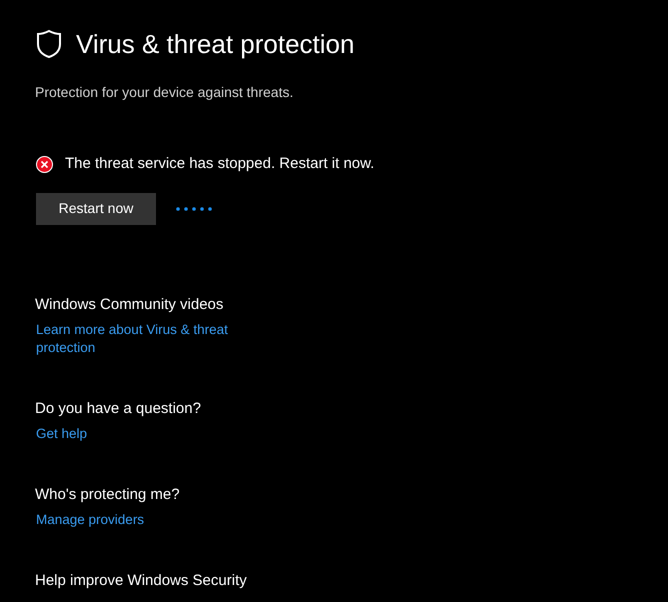 The width and height of the screenshot is (668, 602). What do you see at coordinates (143, 338) in the screenshot?
I see `section-link: Learn more about Virus & threat protection` at bounding box center [143, 338].